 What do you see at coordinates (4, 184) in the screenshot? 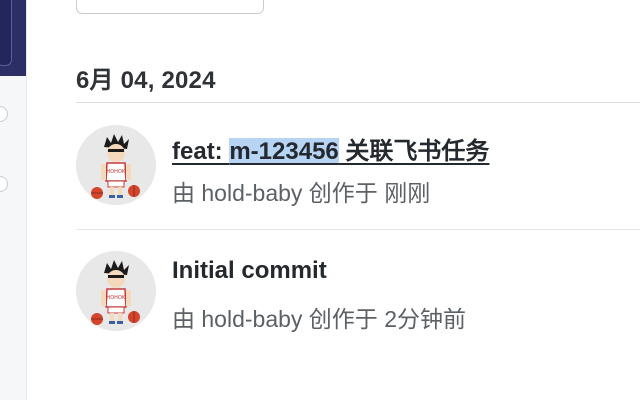
I see `sidebar-scroll-handle` at bounding box center [4, 184].